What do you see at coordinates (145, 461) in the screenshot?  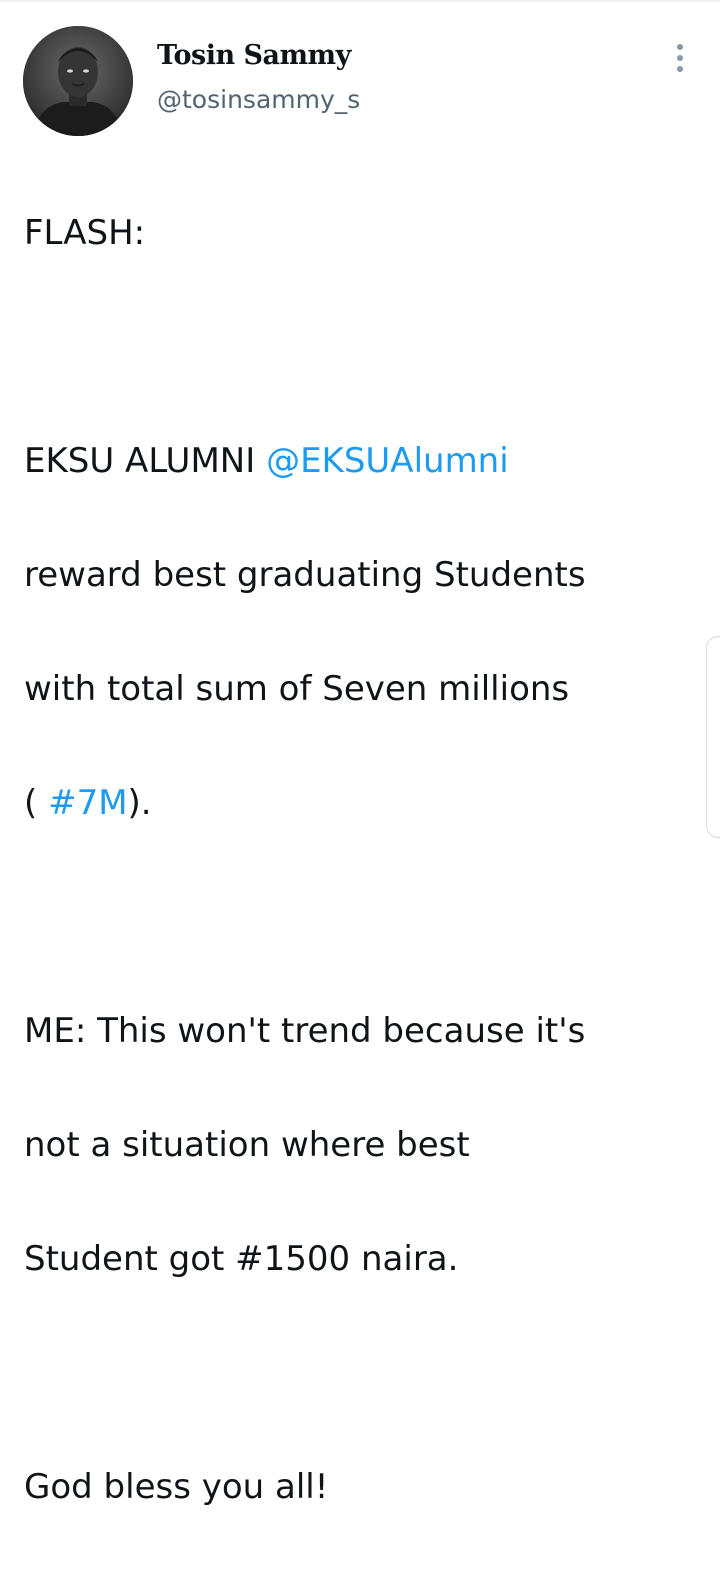 I see `tweet-line-text: EKSU ALUMNI` at bounding box center [145, 461].